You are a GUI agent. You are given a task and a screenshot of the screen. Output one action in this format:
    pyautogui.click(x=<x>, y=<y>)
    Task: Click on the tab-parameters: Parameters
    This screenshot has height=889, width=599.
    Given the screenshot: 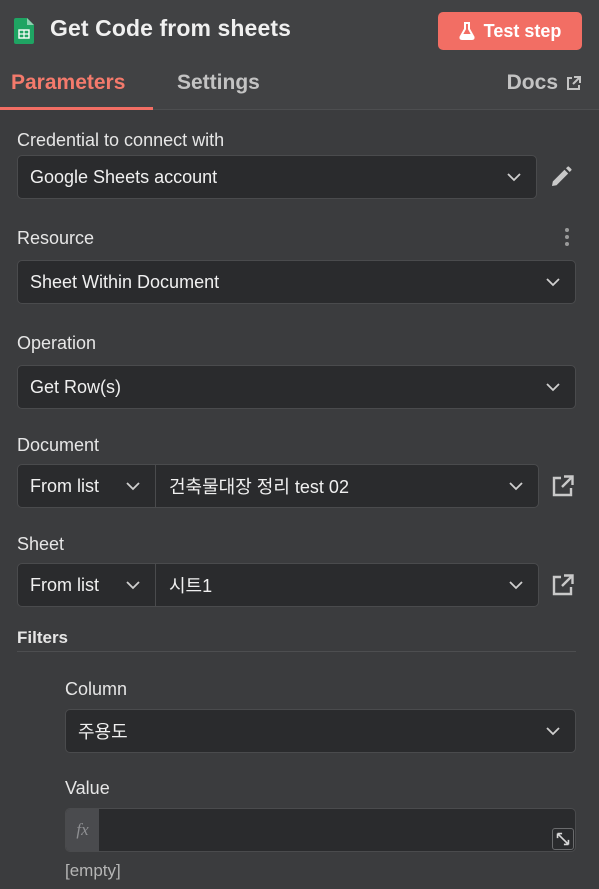 What is the action you would take?
    pyautogui.click(x=68, y=83)
    